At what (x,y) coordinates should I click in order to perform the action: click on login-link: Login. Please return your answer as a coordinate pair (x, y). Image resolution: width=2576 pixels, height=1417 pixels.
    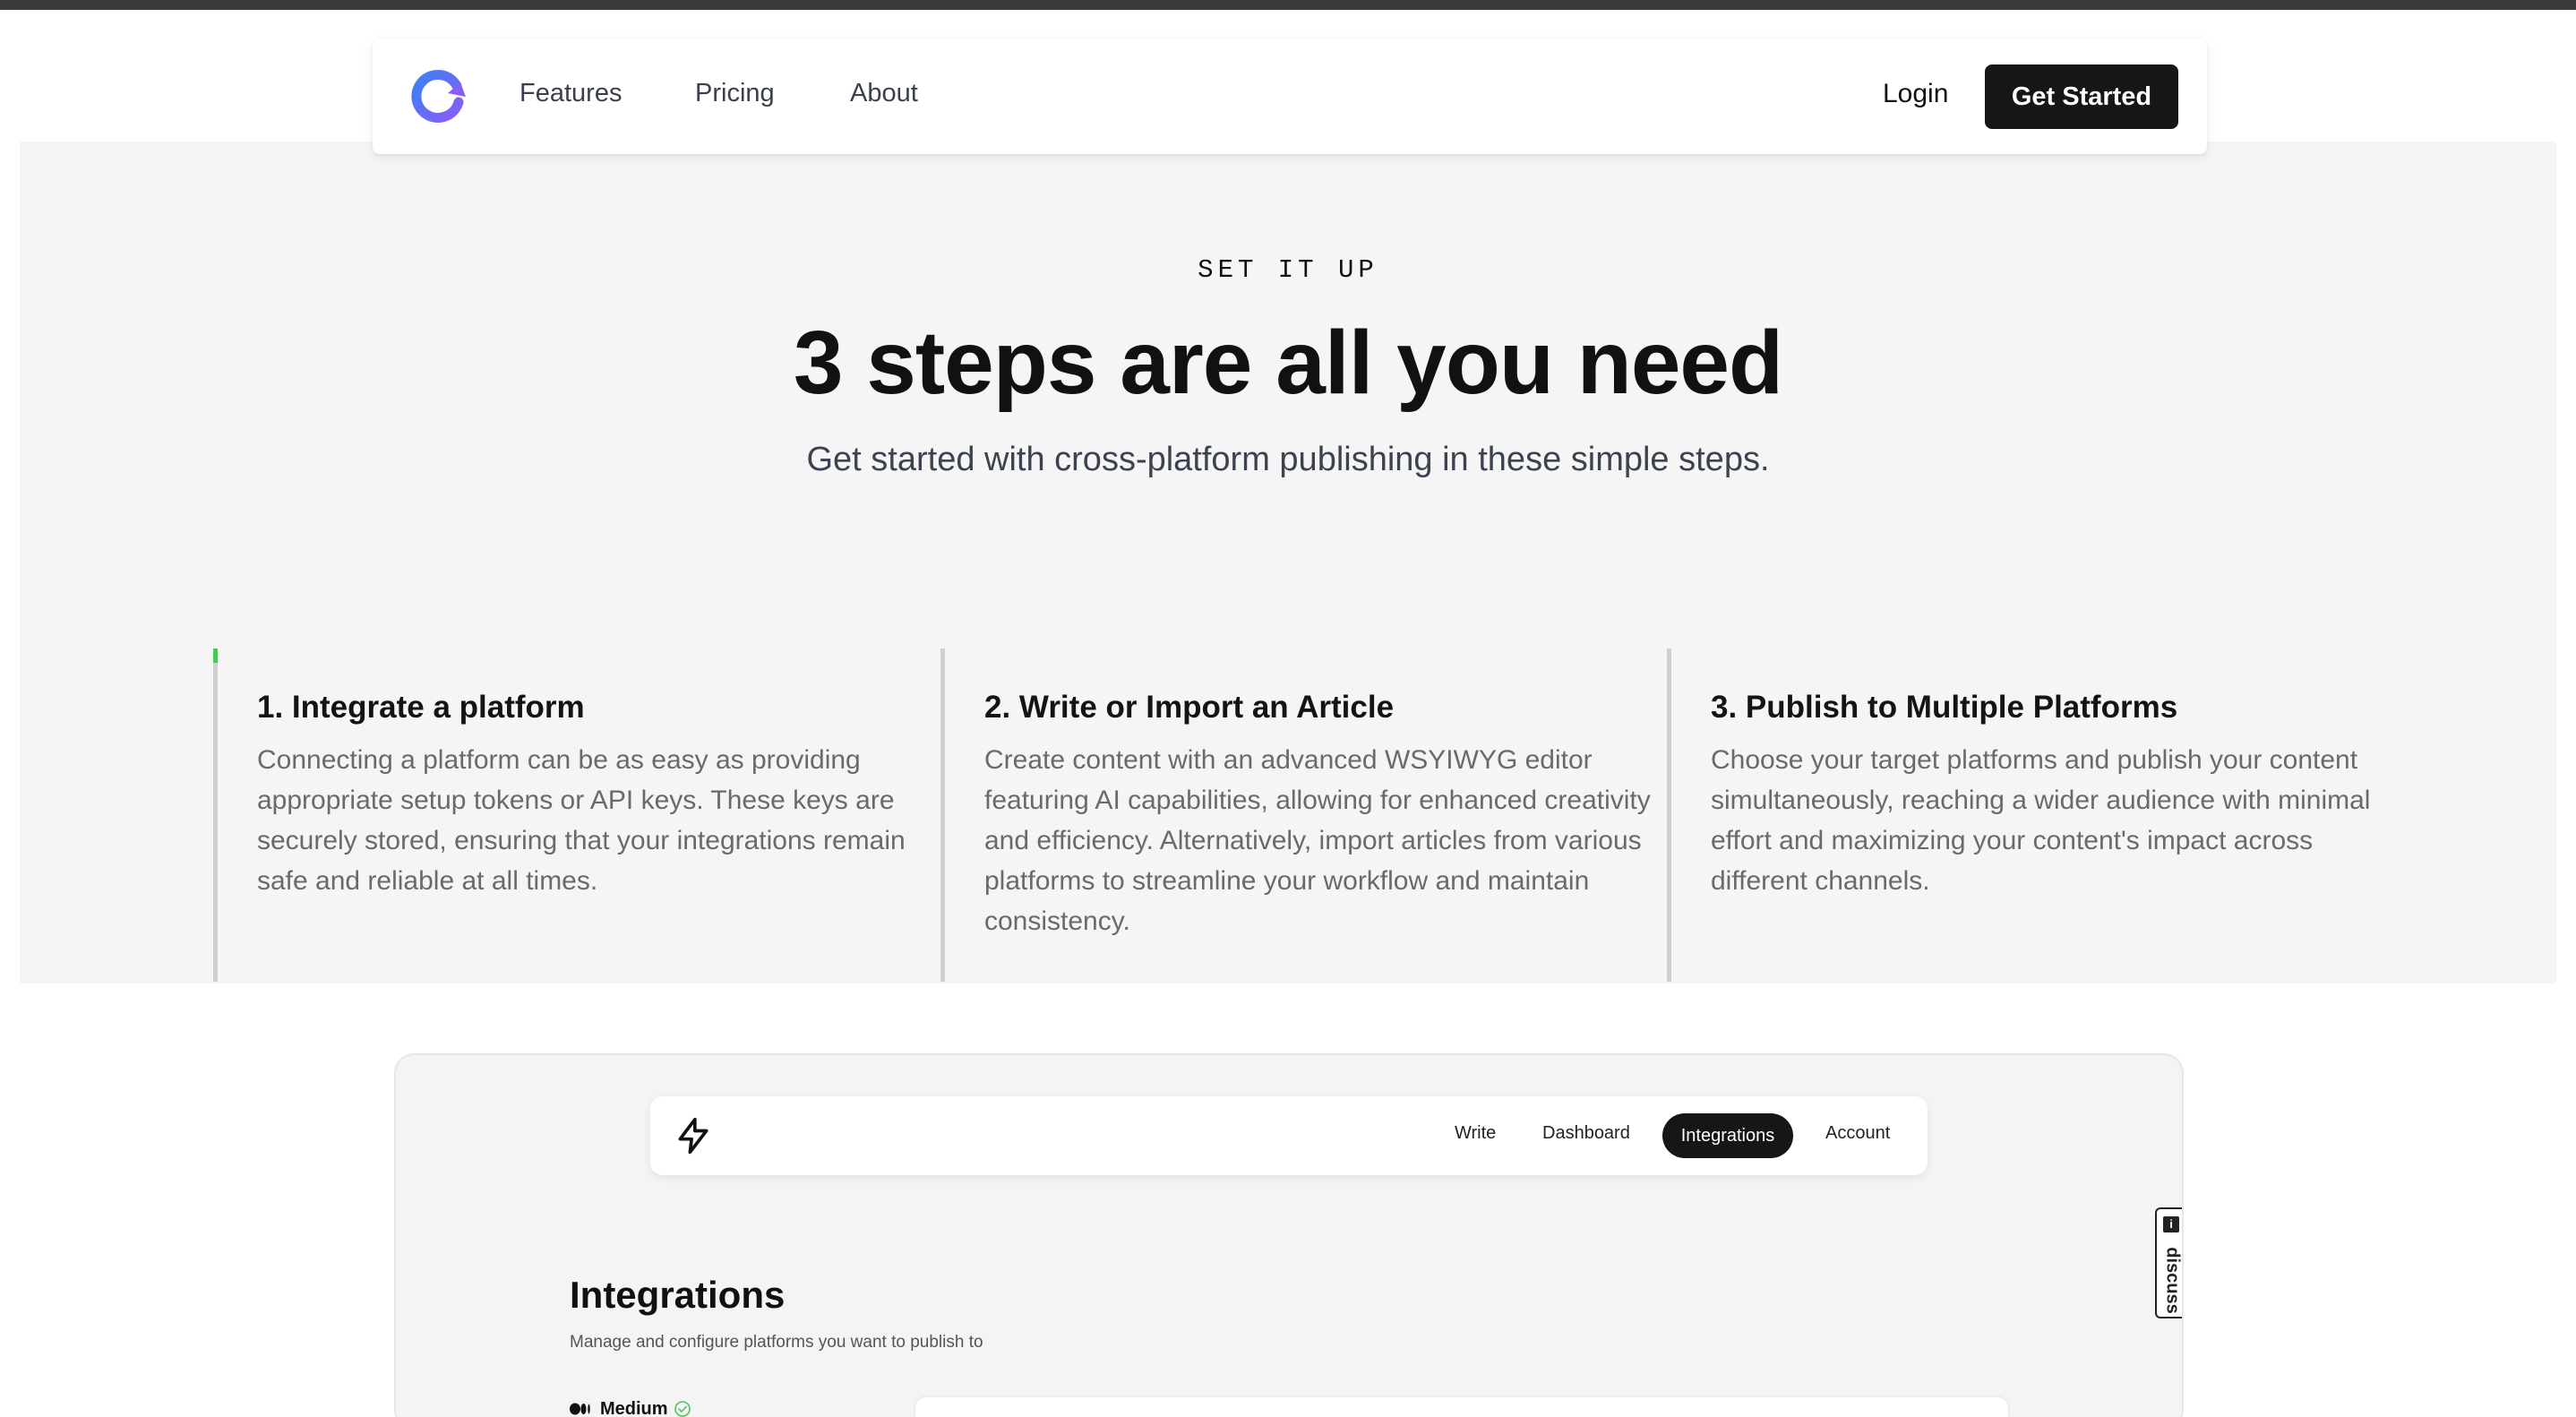
    Looking at the image, I should click on (1915, 94).